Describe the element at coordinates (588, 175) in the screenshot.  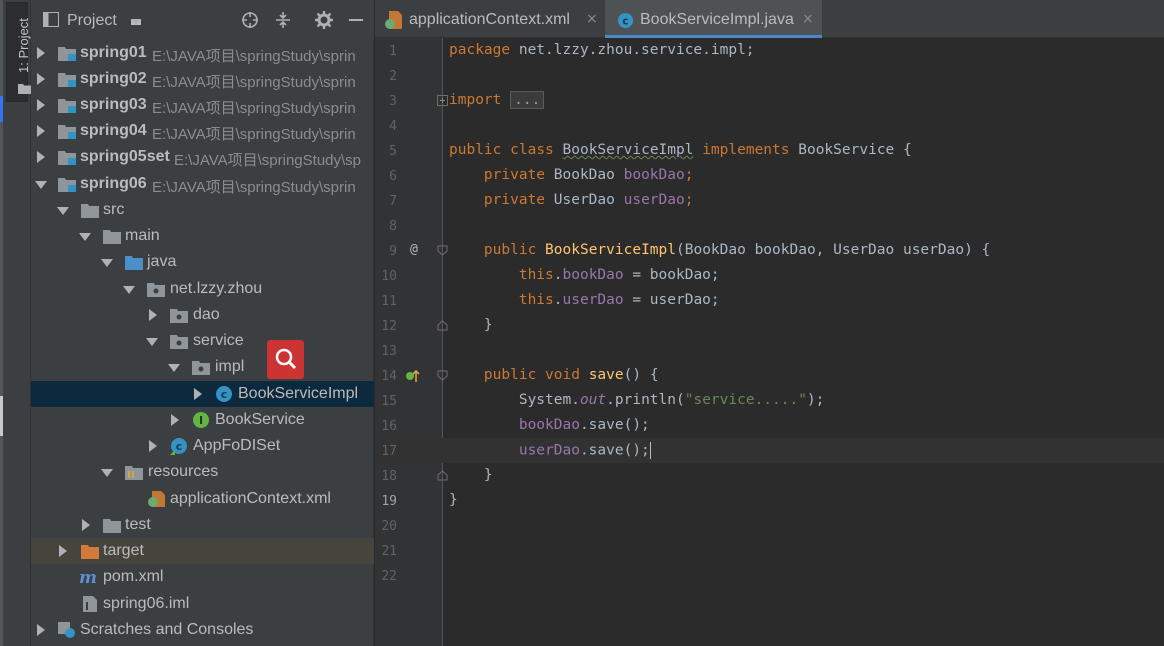
I see `code-line: private BookDao bookDao;` at that location.